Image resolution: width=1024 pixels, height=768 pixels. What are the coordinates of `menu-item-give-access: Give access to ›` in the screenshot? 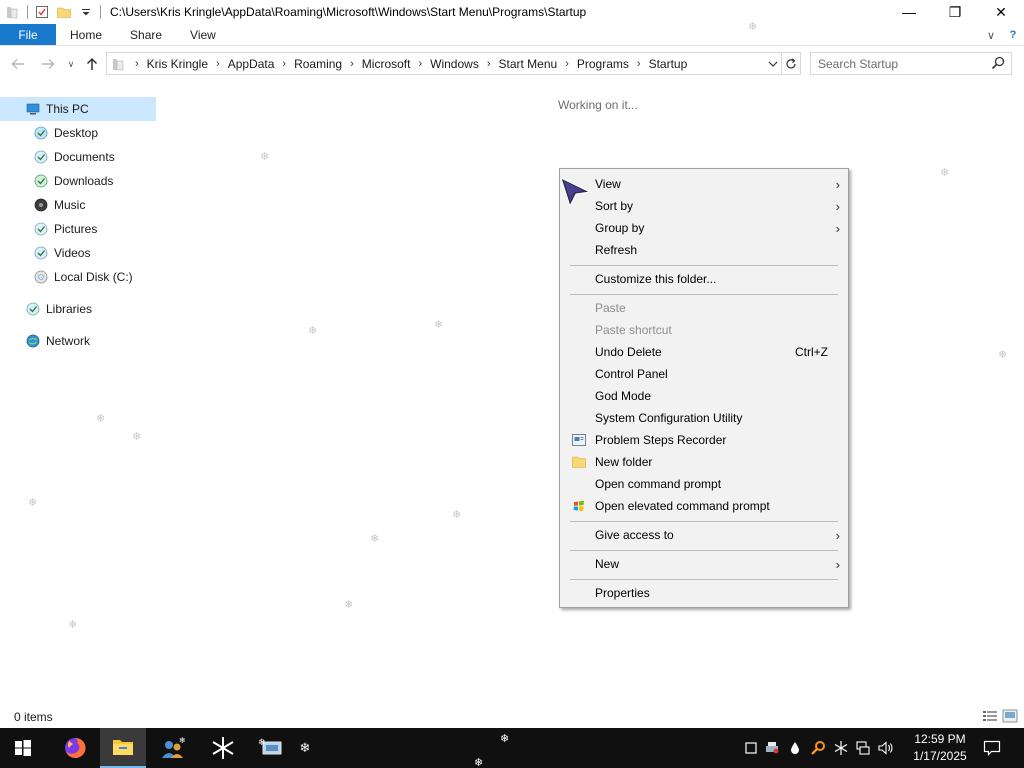 It's located at (704, 535).